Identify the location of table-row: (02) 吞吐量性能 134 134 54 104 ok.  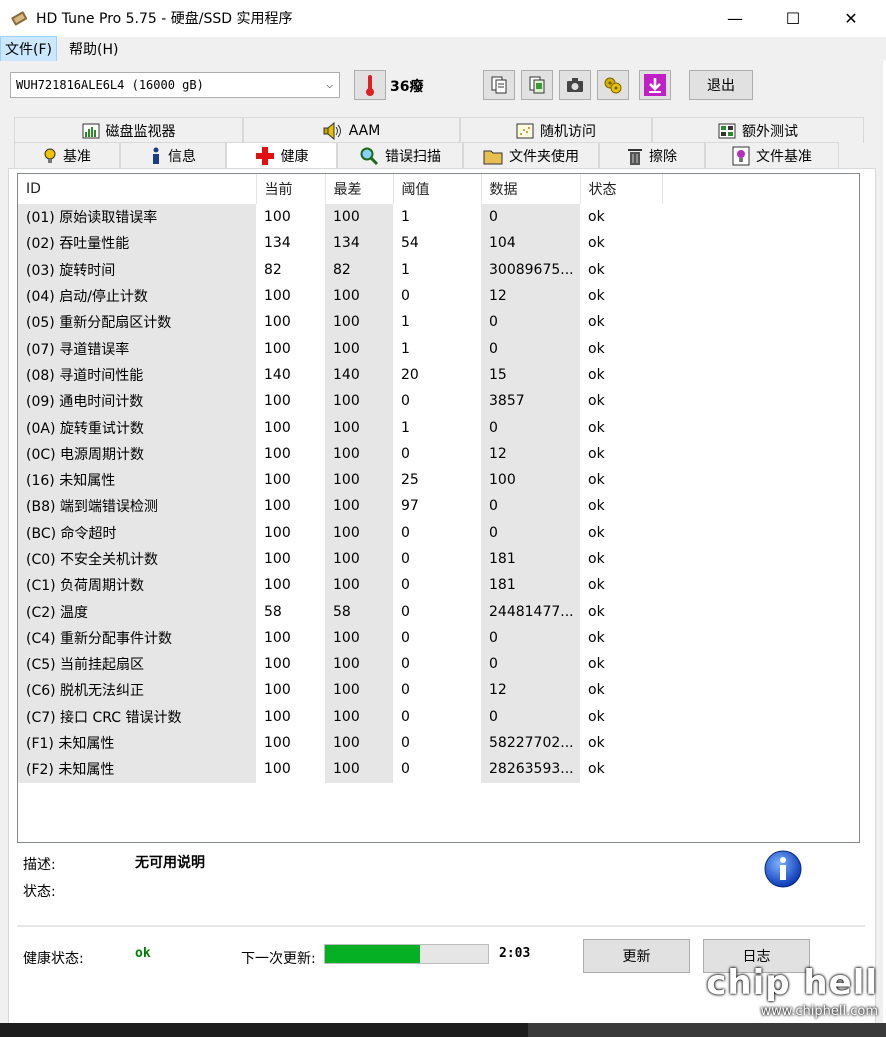
(340, 243).